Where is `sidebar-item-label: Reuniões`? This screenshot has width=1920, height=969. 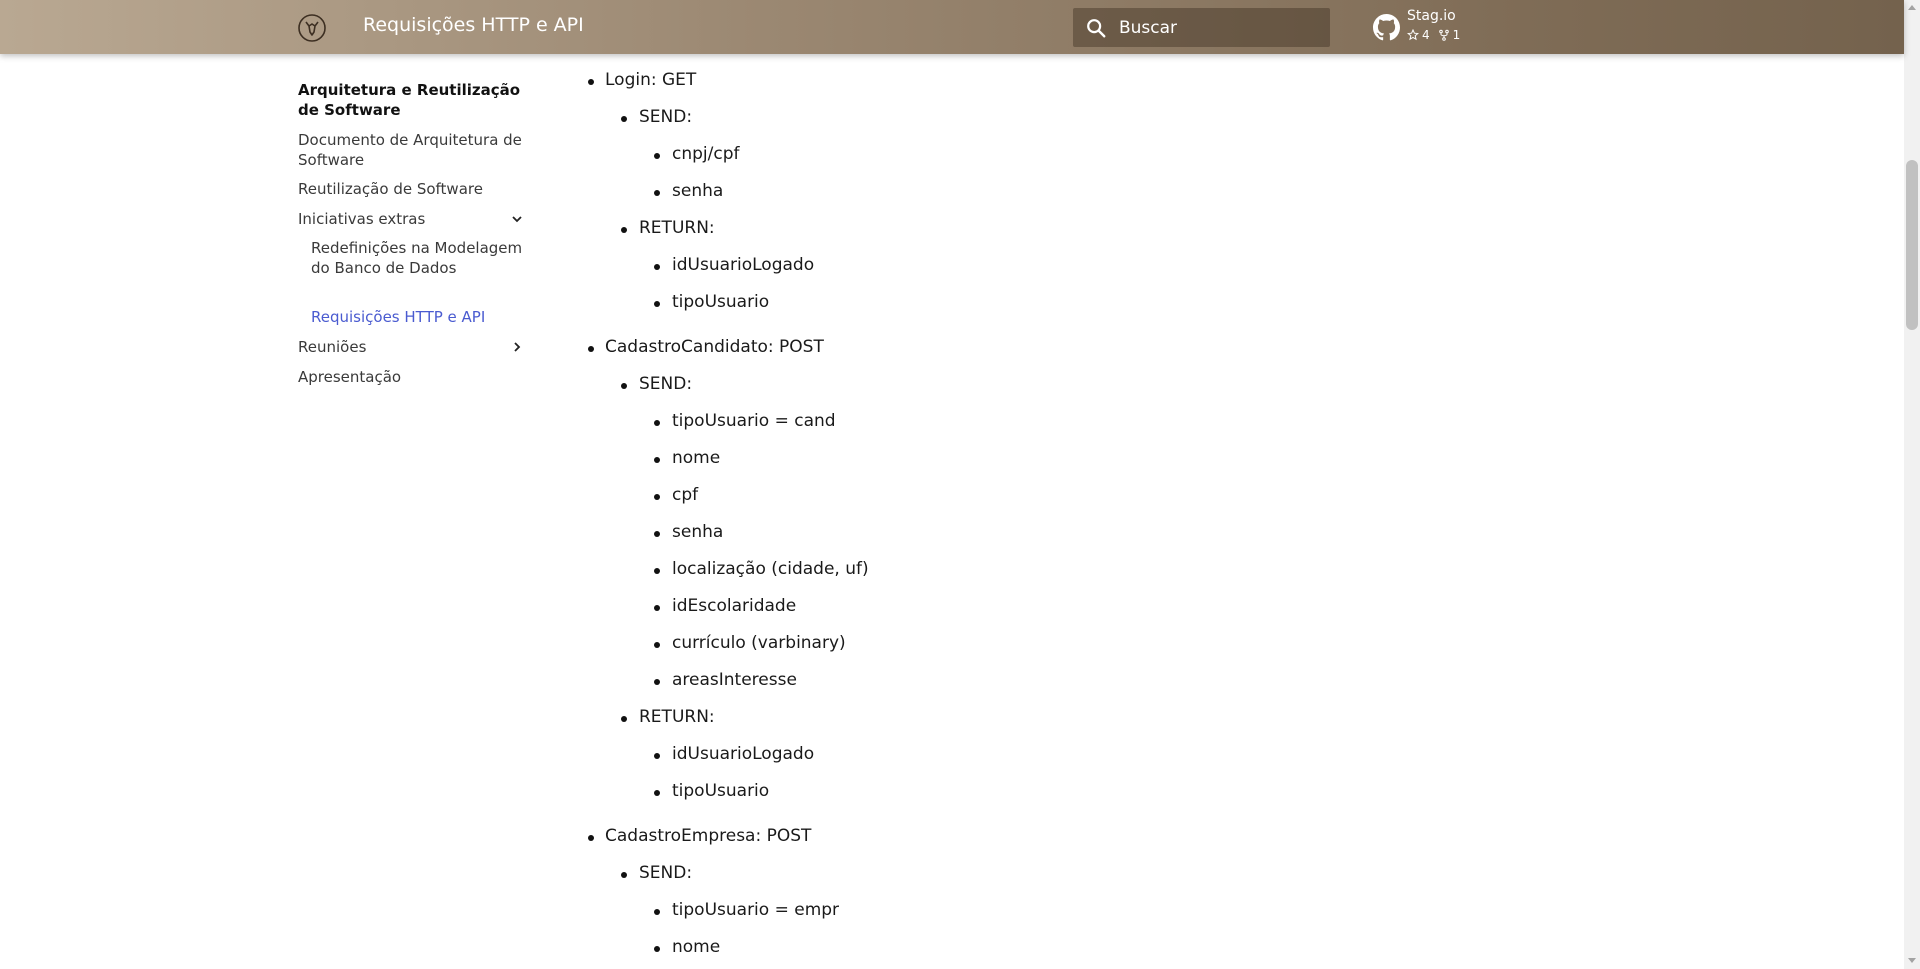
sidebar-item-label: Reuniões is located at coordinates (332, 347).